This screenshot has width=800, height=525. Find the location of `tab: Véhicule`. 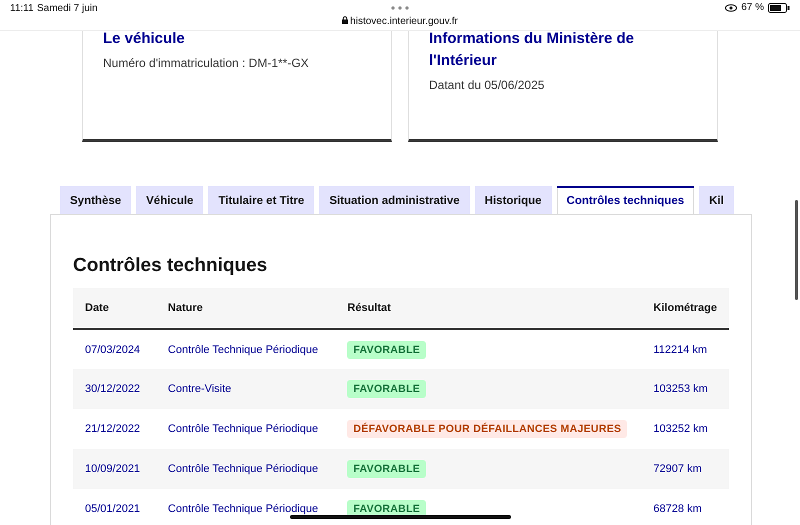

tab: Véhicule is located at coordinates (170, 200).